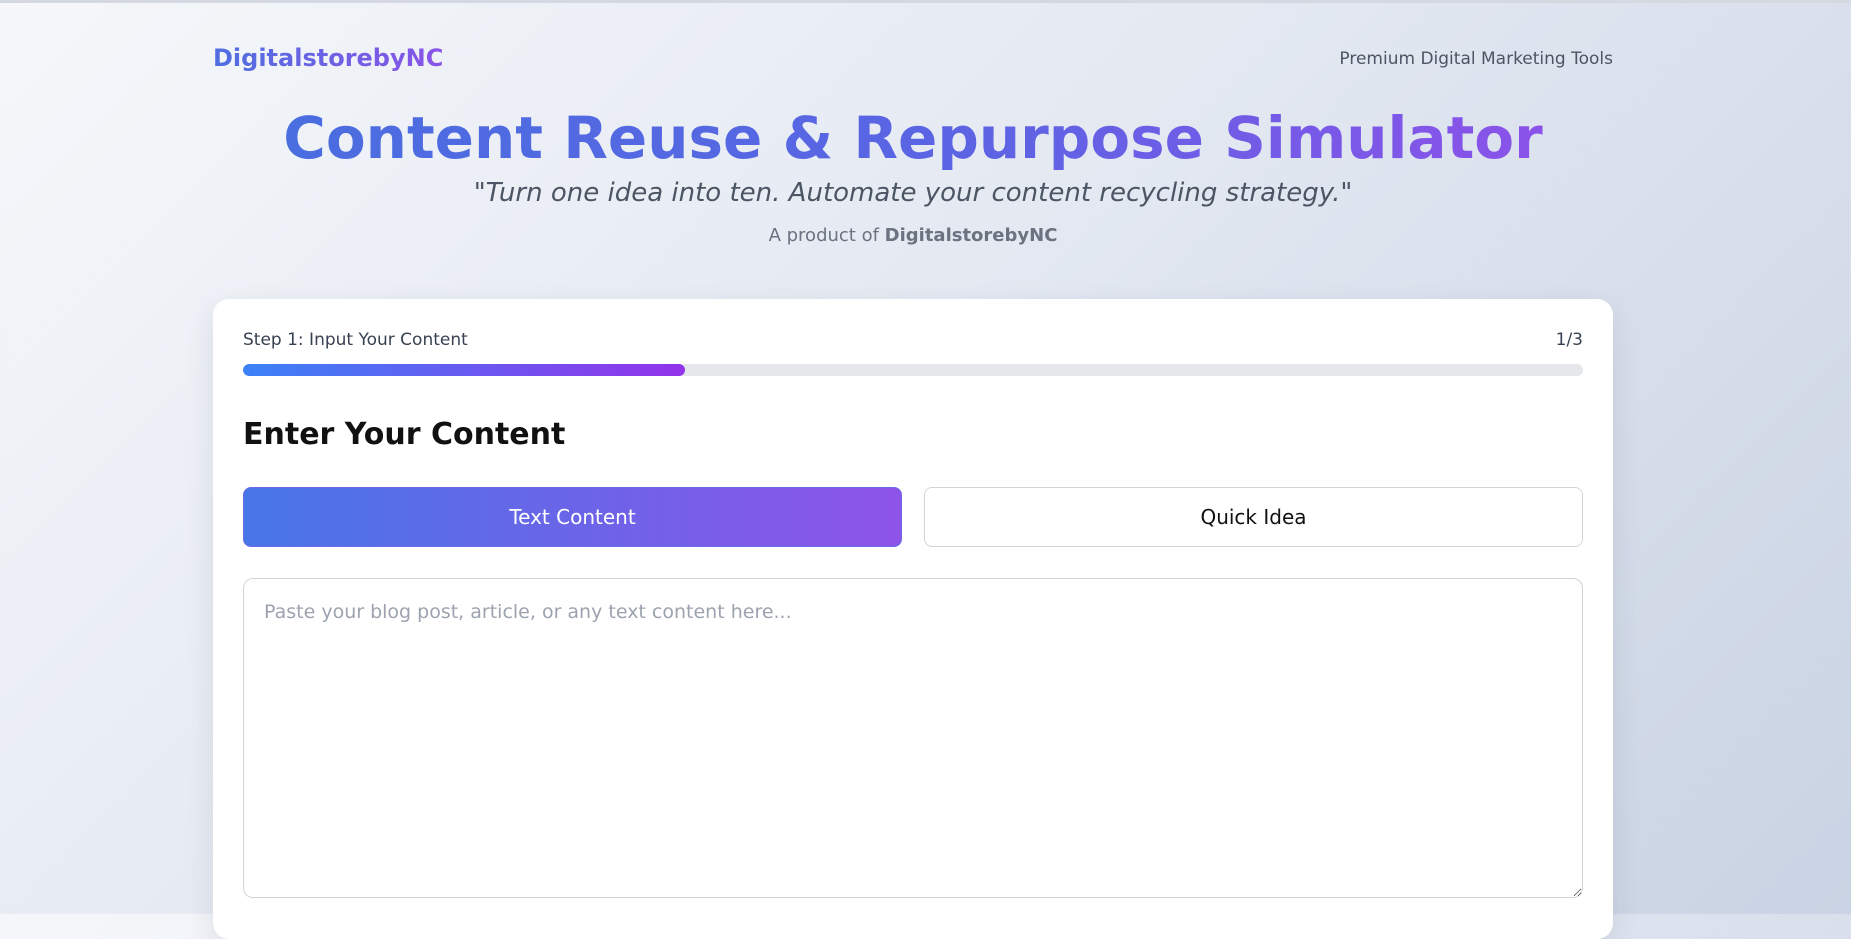 This screenshot has width=1851, height=939. Describe the element at coordinates (404, 434) in the screenshot. I see `section-title: Enter Your Content` at that location.